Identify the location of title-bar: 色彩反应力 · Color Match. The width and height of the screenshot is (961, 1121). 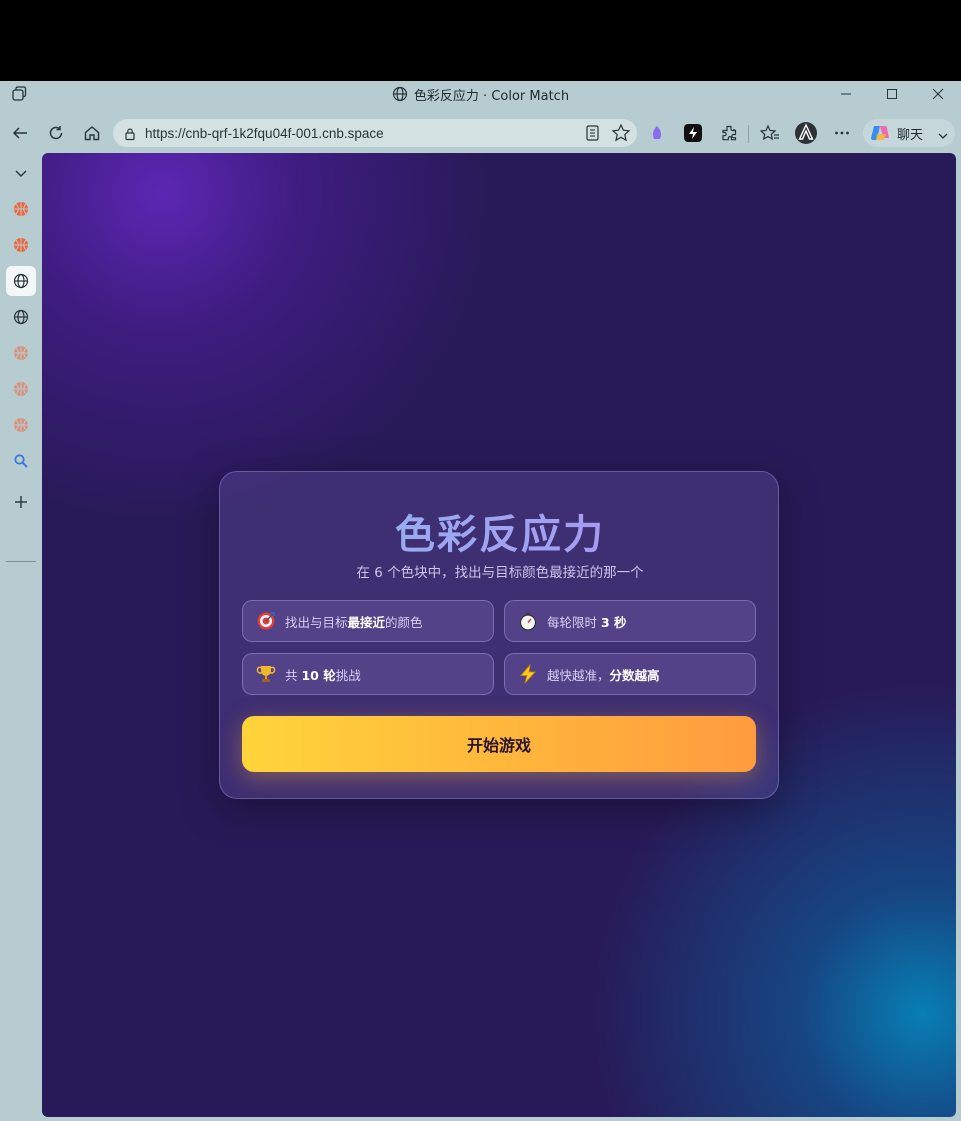
(480, 94).